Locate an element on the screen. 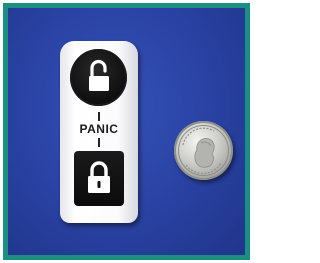 Image resolution: width=320 pixels, height=263 pixels. divider-top is located at coordinates (99, 116).